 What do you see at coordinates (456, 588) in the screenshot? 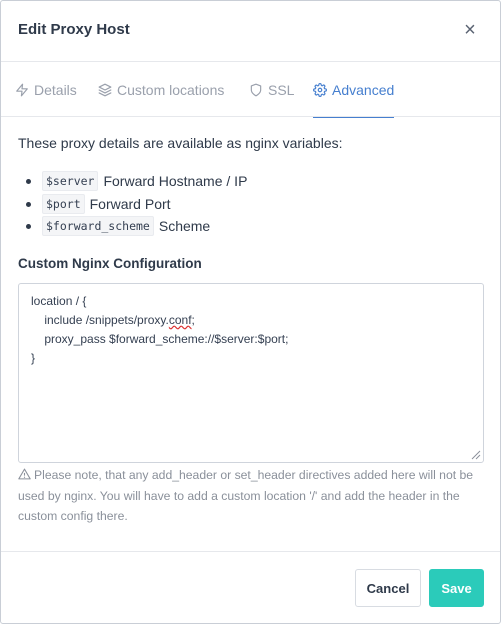
I see `save-button: Save` at bounding box center [456, 588].